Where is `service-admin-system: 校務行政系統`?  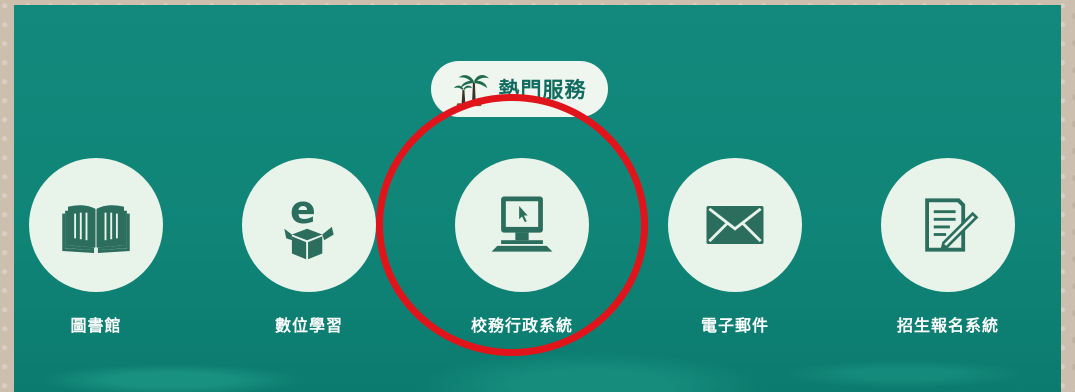
service-admin-system: 校務行政系統 is located at coordinates (522, 247).